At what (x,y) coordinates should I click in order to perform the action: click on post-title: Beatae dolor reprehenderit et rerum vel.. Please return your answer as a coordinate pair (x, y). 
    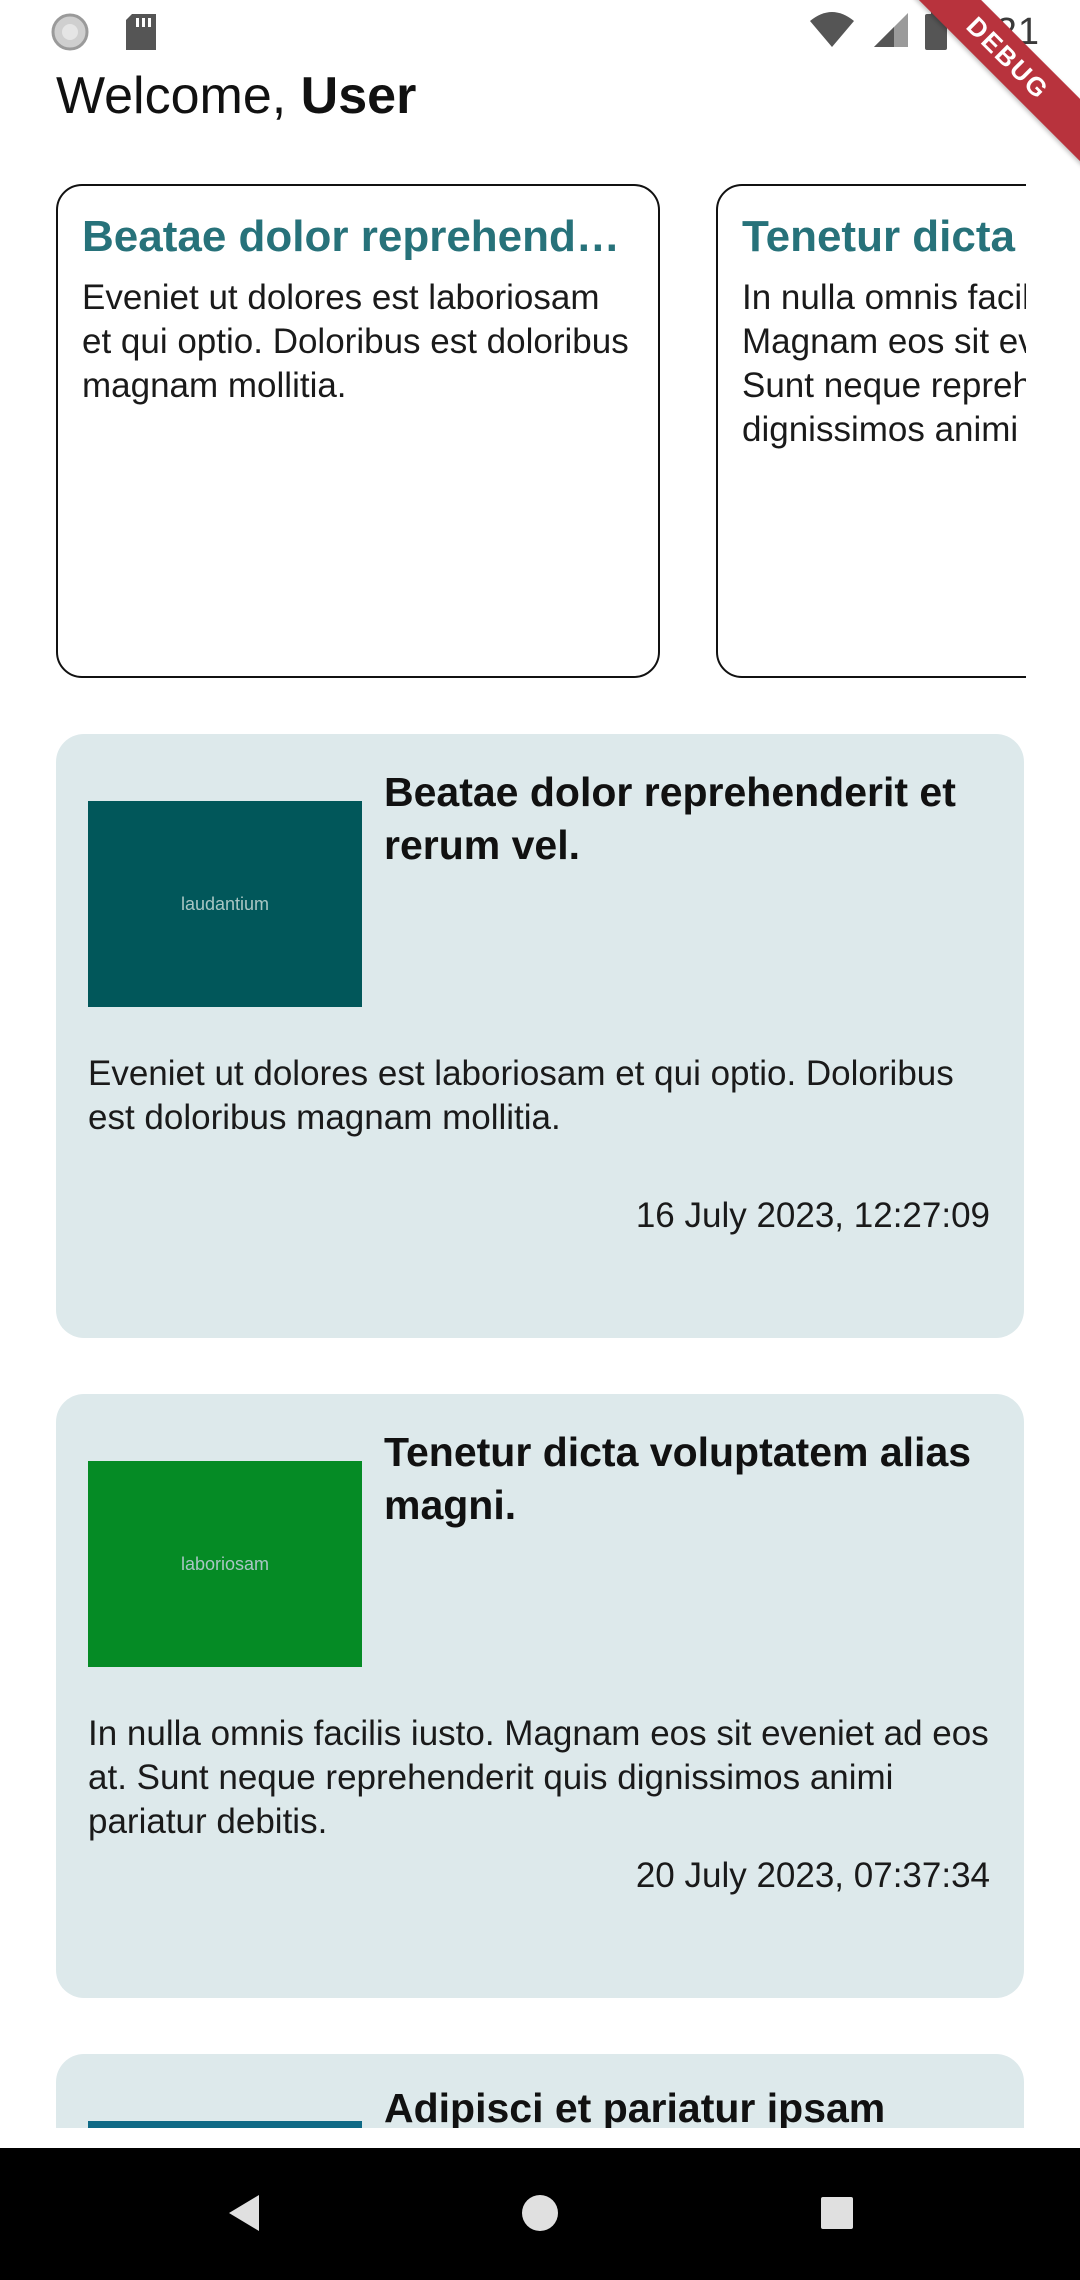
    Looking at the image, I should click on (670, 818).